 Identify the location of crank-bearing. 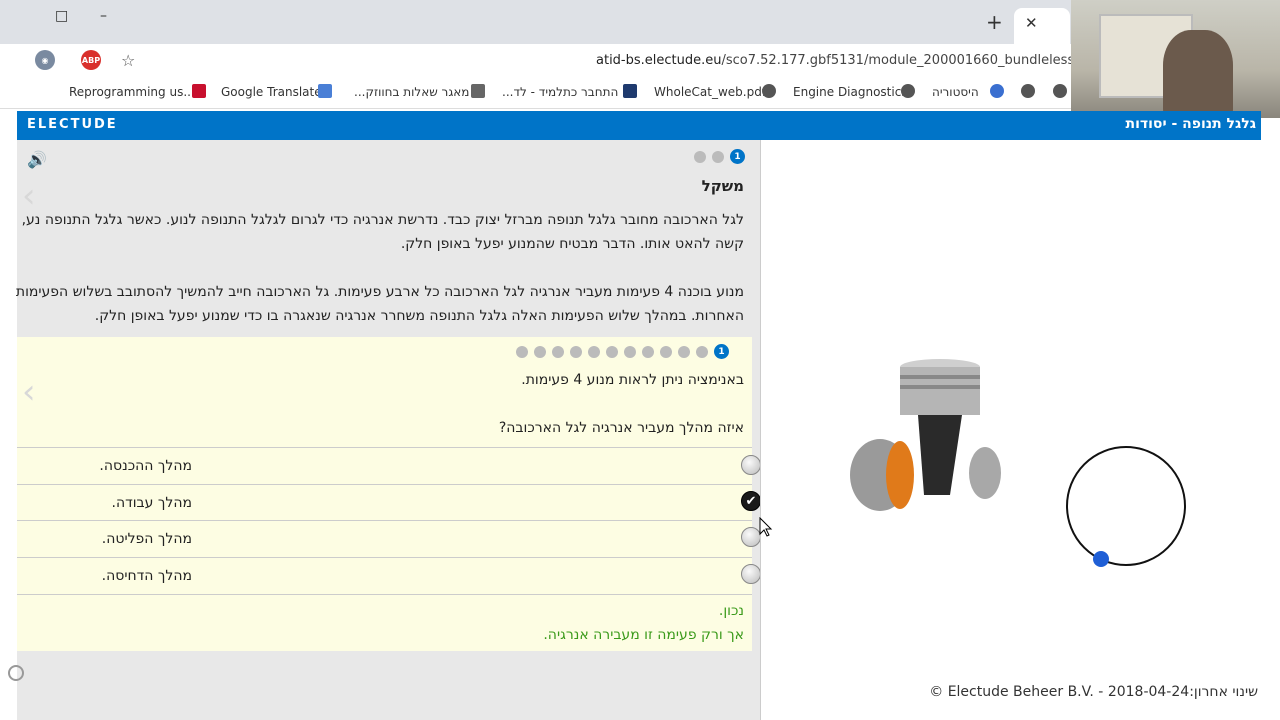
(900, 475).